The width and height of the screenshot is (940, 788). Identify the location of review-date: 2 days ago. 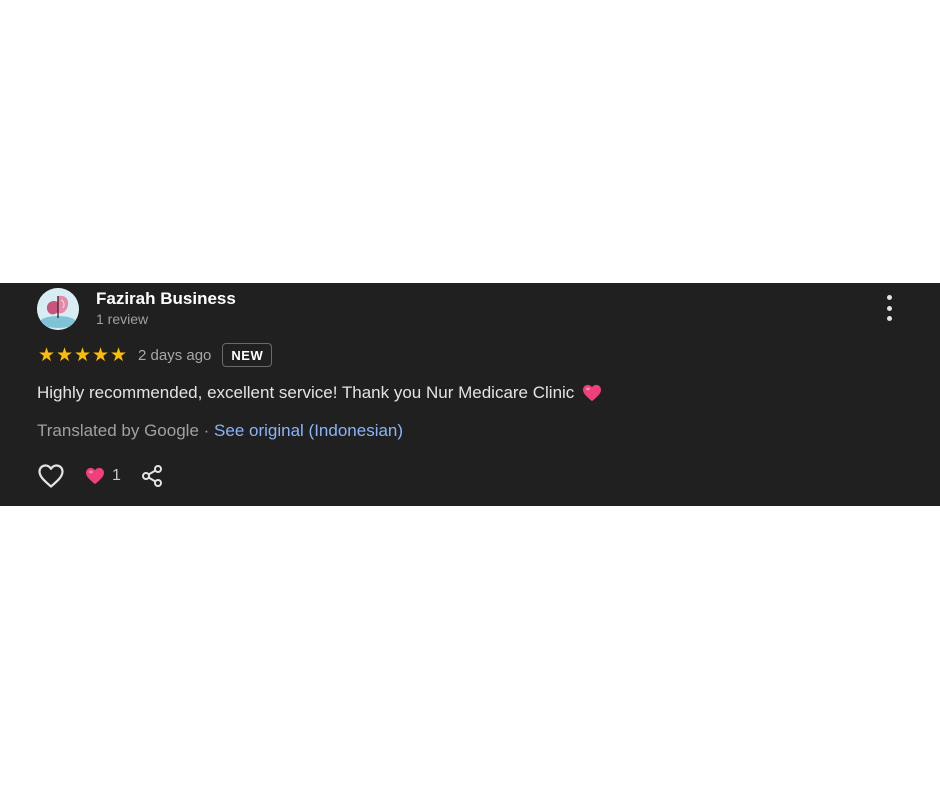
(175, 355).